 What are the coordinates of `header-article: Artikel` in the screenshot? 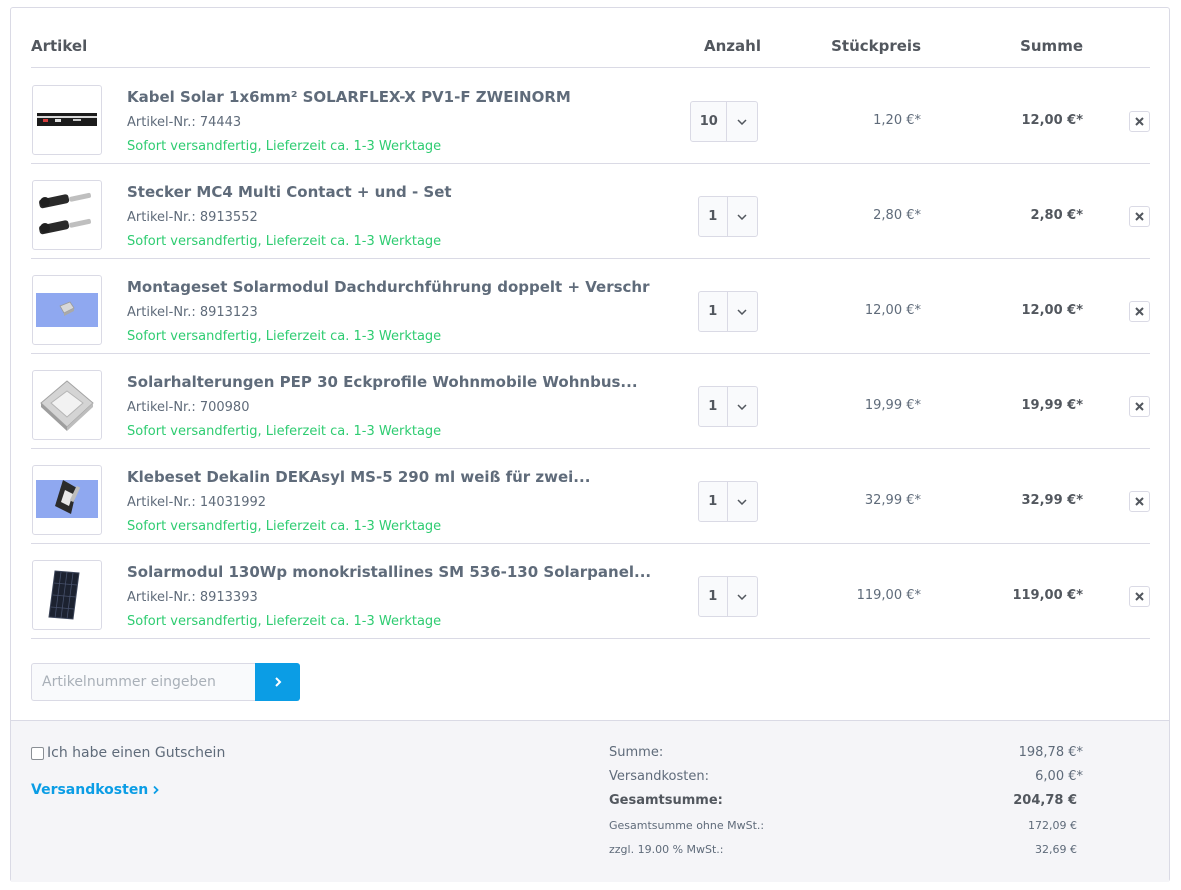 It's located at (59, 46).